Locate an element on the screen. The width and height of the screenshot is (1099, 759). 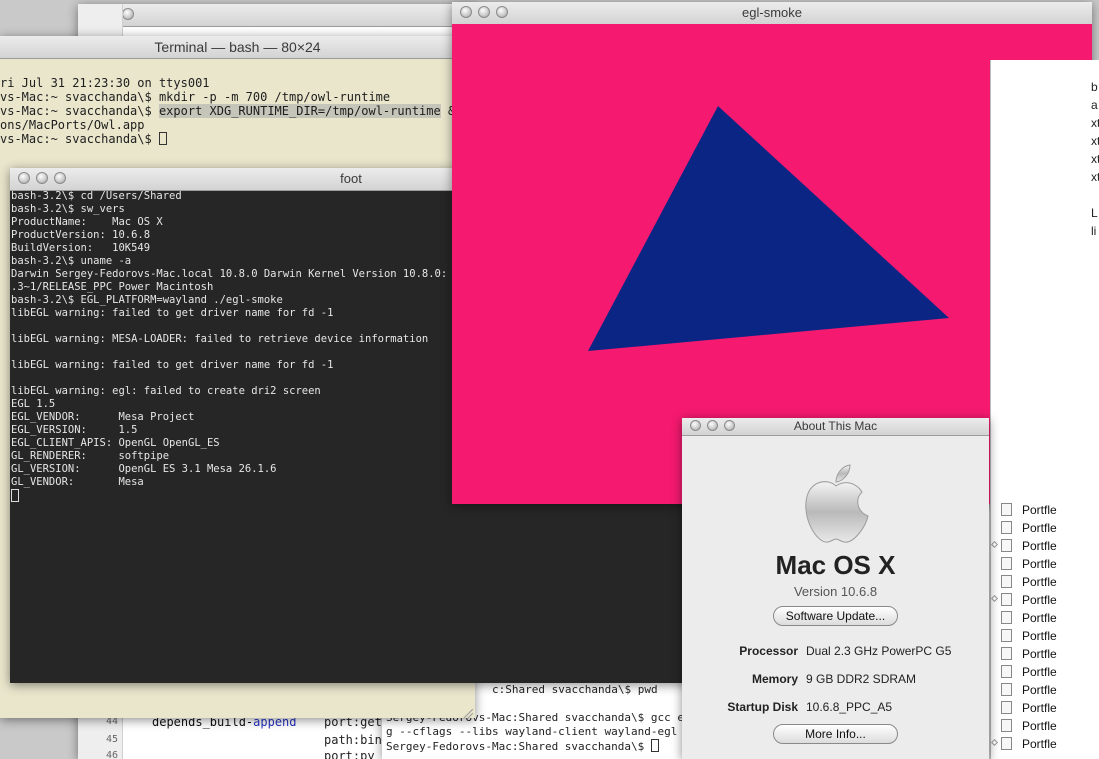
blue-triangle is located at coordinates (768, 228).